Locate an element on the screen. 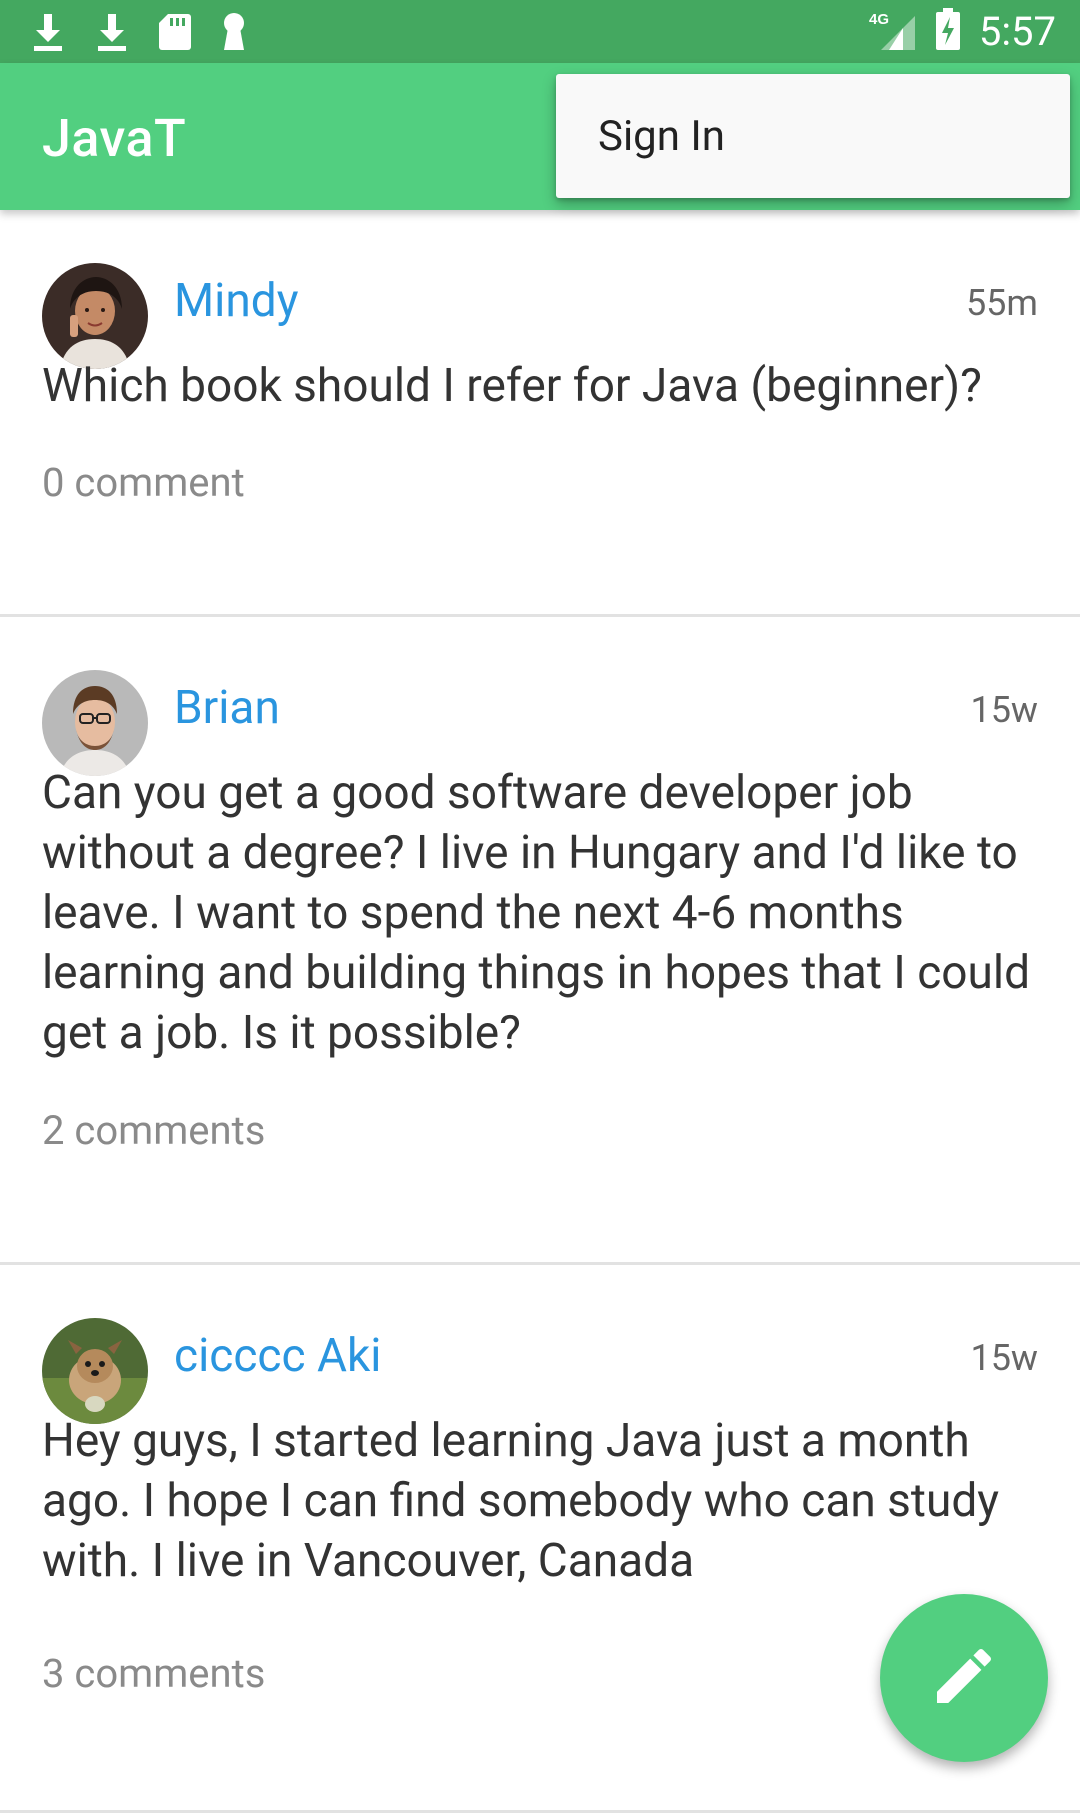  clock: 5:57 is located at coordinates (1017, 31).